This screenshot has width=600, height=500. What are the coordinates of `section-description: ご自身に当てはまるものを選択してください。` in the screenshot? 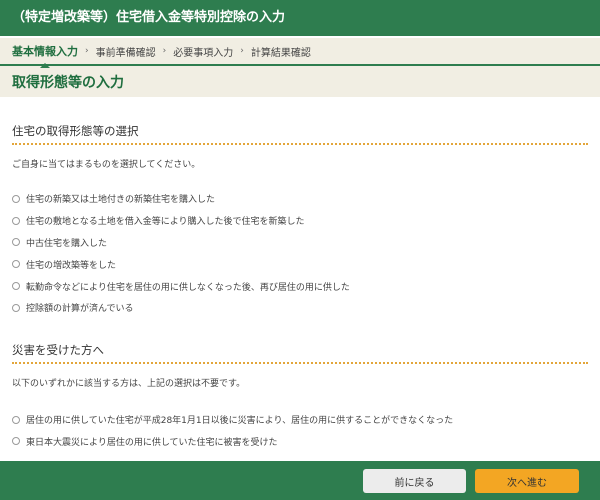 It's located at (106, 165).